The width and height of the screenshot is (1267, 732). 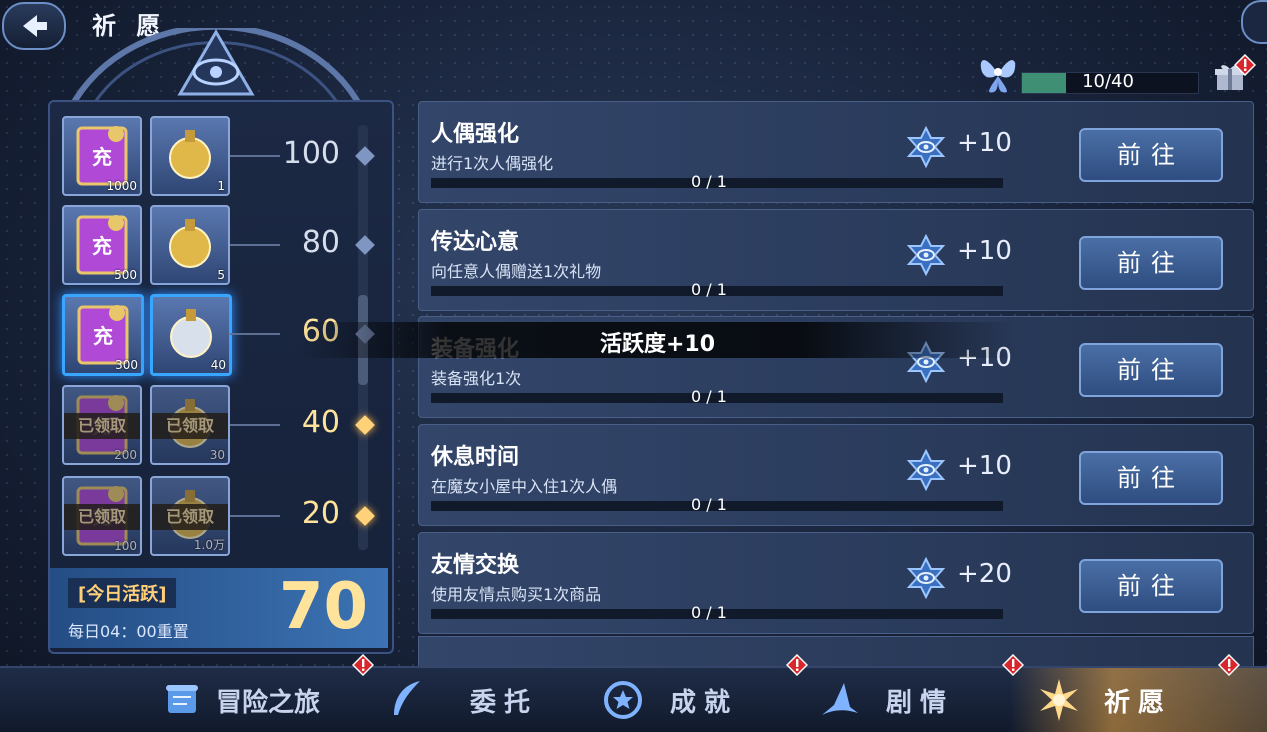 I want to click on reward-item-qty: 300, so click(x=126, y=365).